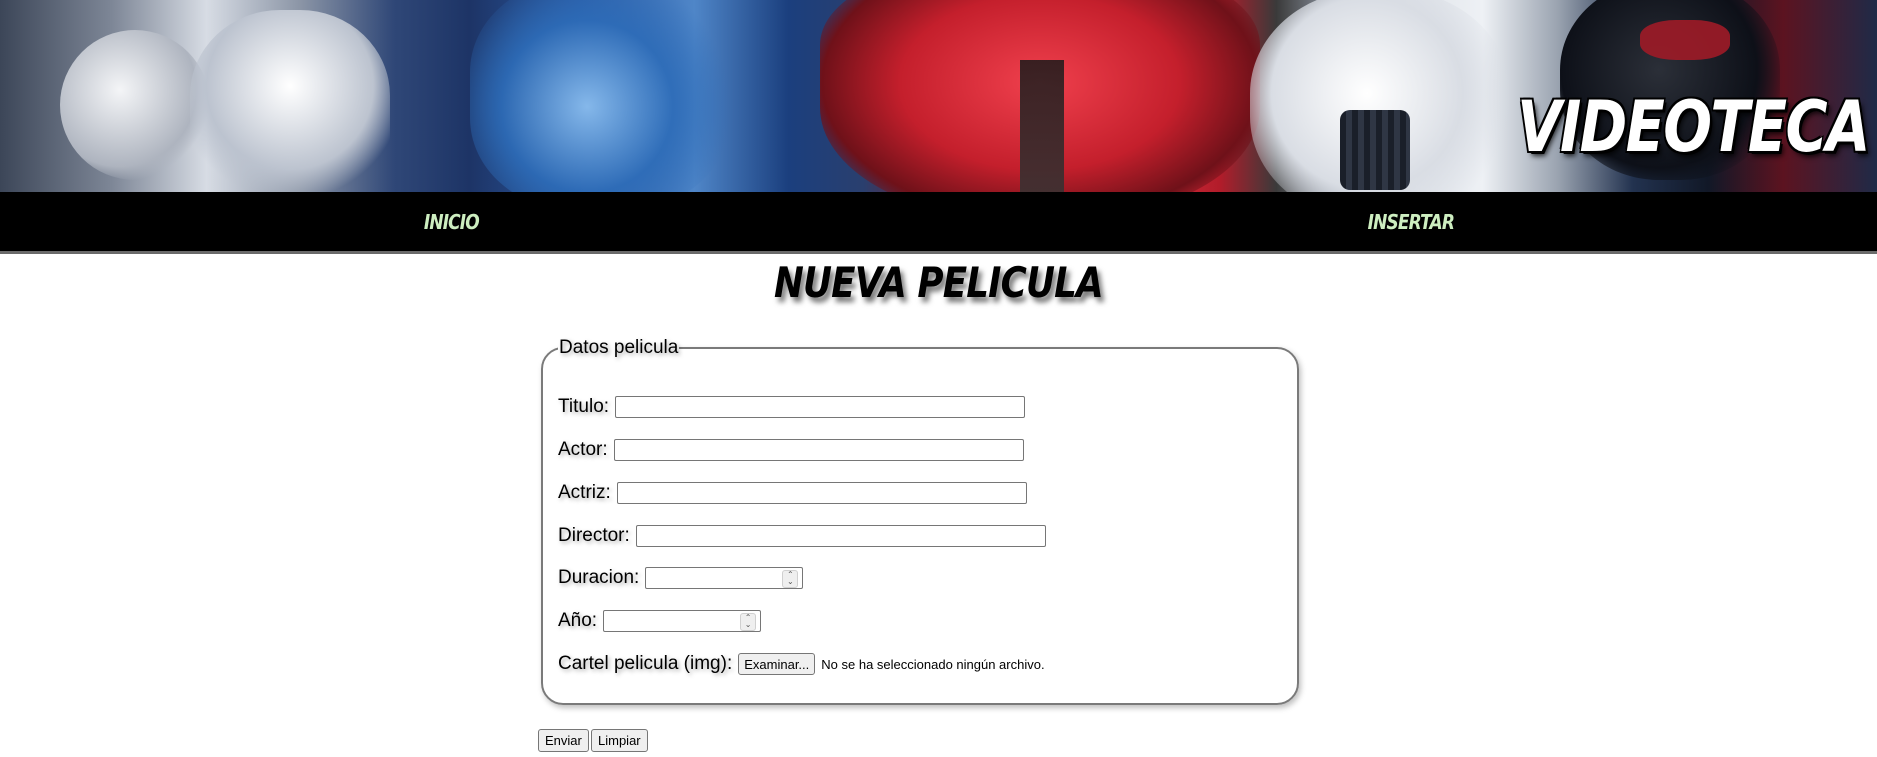  I want to click on cartel-label: Cartel pelicula (img):, so click(645, 663).